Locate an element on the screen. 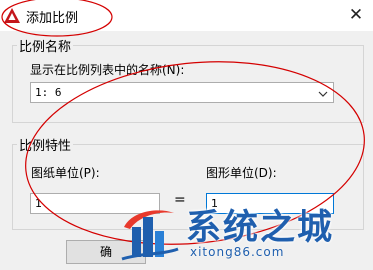 This screenshot has width=373, height=270. scale-name-select: 1: 6 is located at coordinates (182, 92).